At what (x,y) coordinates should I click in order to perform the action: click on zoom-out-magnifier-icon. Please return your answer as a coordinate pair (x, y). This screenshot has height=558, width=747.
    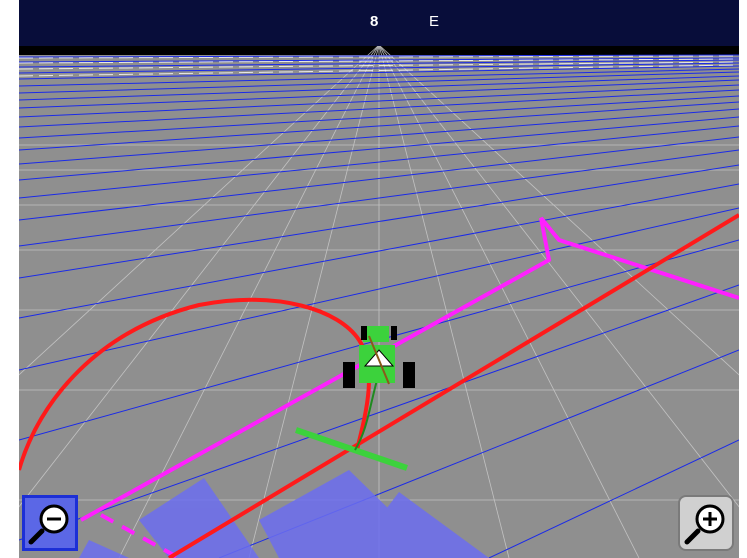
    Looking at the image, I should click on (48, 524).